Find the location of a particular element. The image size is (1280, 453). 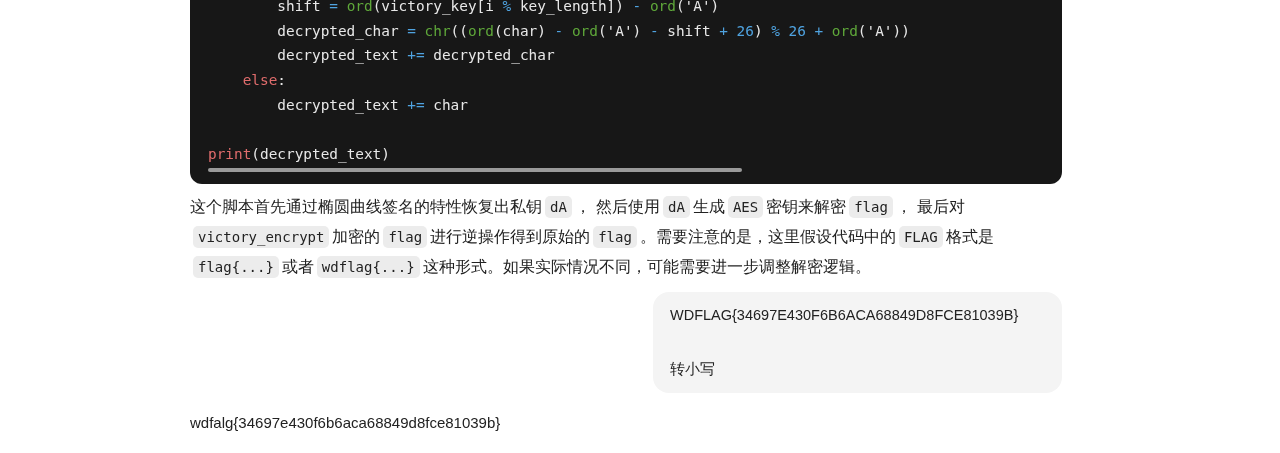

assistant-message: wdfalg{34697e430f6b6aca68849d8fce81039b} is located at coordinates (345, 422).